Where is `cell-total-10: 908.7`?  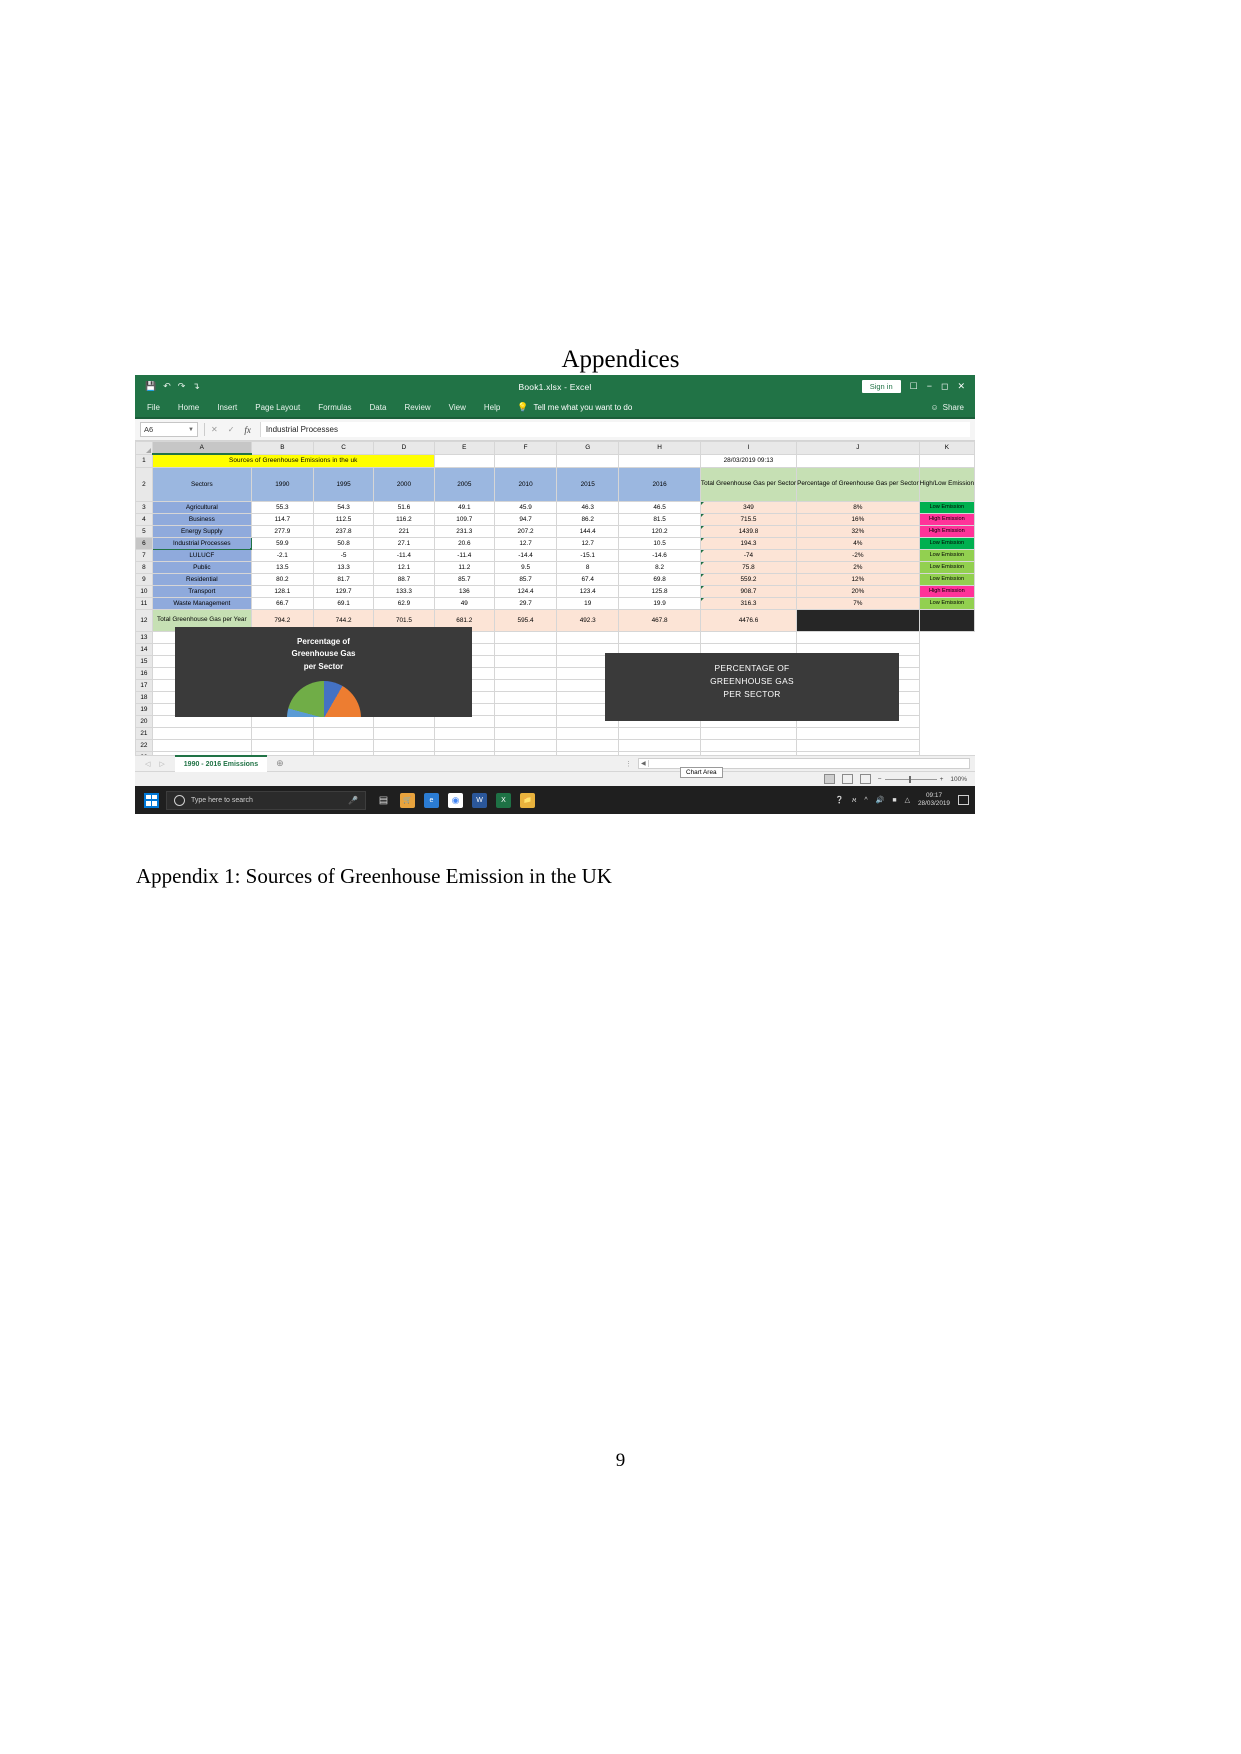
cell-total-10: 908.7 is located at coordinates (748, 591).